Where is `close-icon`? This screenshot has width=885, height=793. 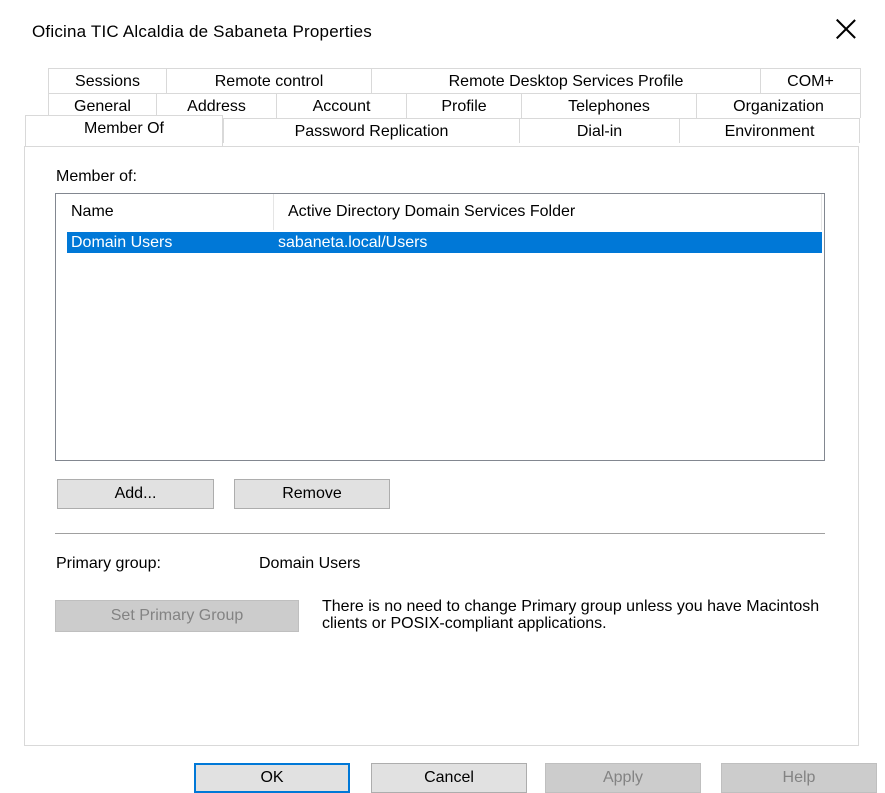
close-icon is located at coordinates (846, 29).